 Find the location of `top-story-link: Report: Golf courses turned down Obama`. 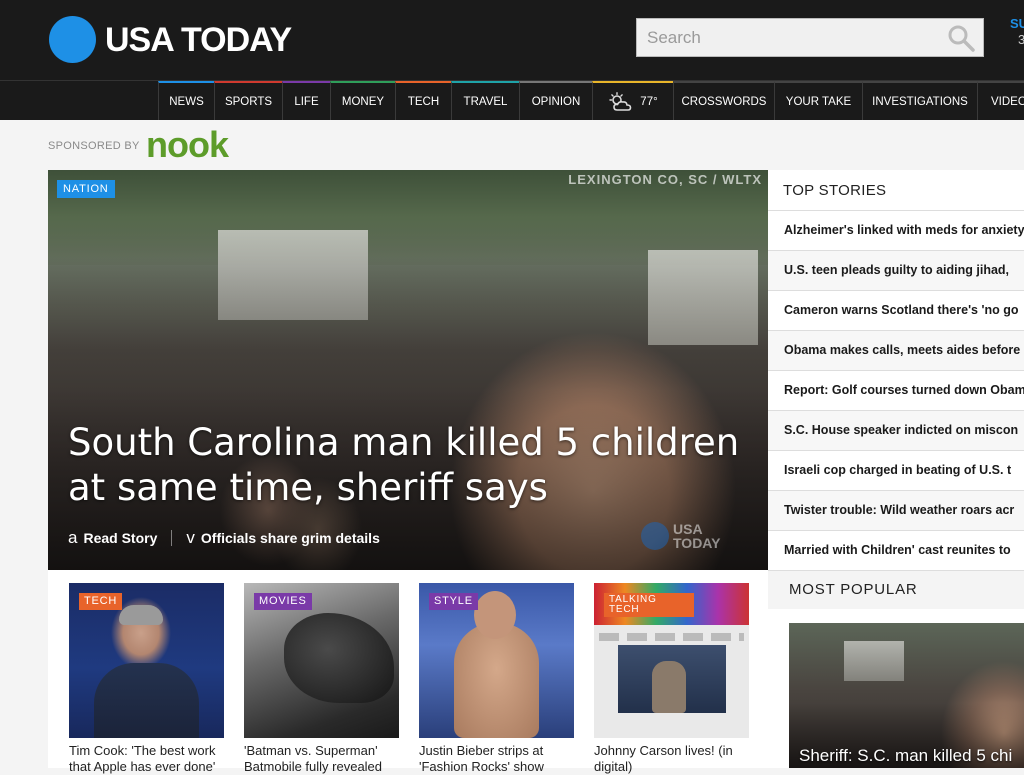

top-story-link: Report: Golf courses turned down Obama is located at coordinates (896, 390).